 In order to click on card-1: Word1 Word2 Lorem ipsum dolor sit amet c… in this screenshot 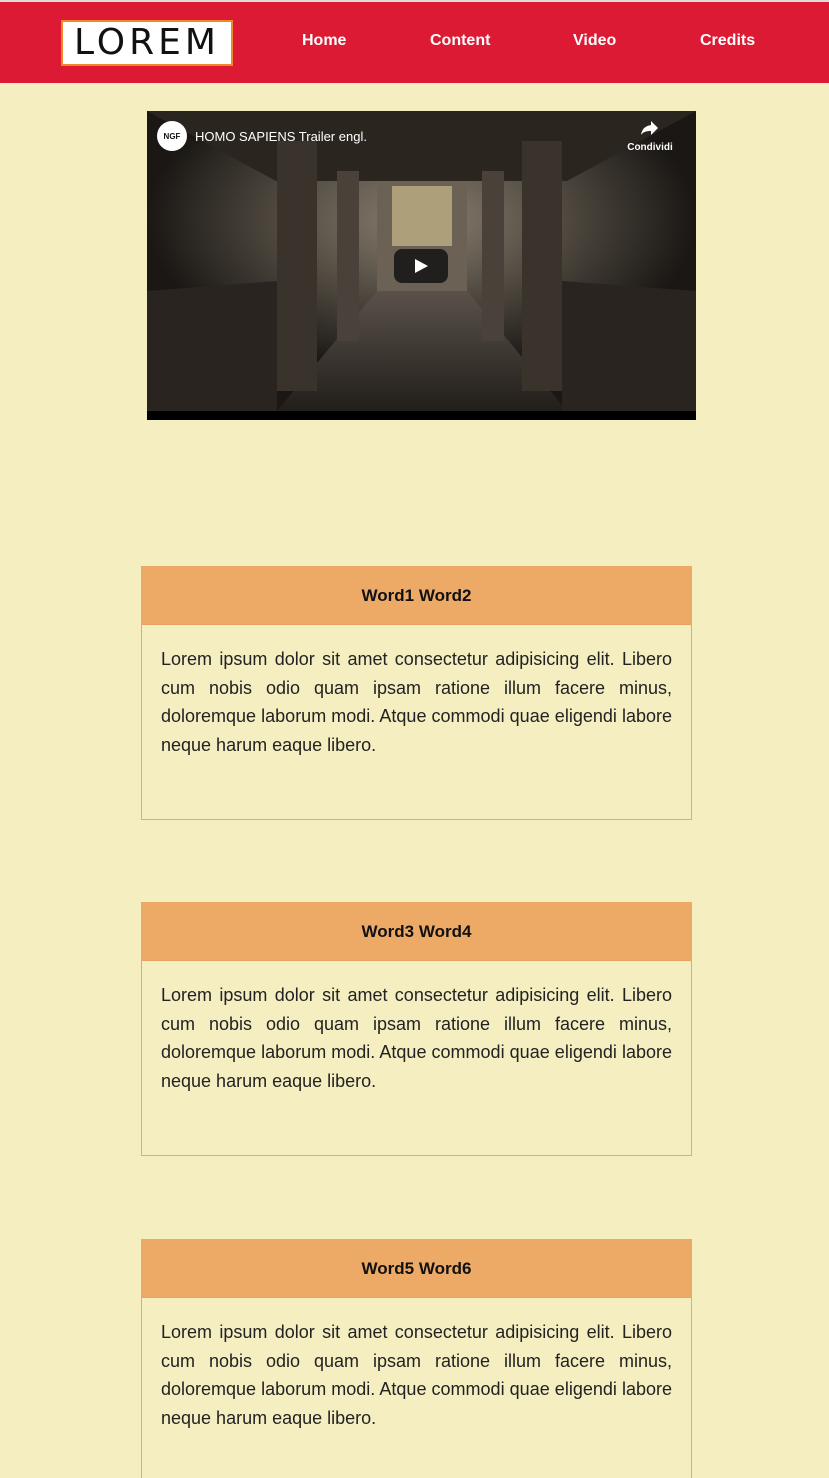, I will do `click(416, 693)`.